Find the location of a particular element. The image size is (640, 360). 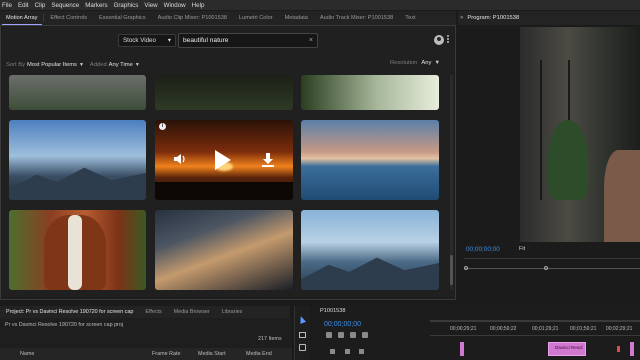

speaker-shape is located at coordinates (622, 196).